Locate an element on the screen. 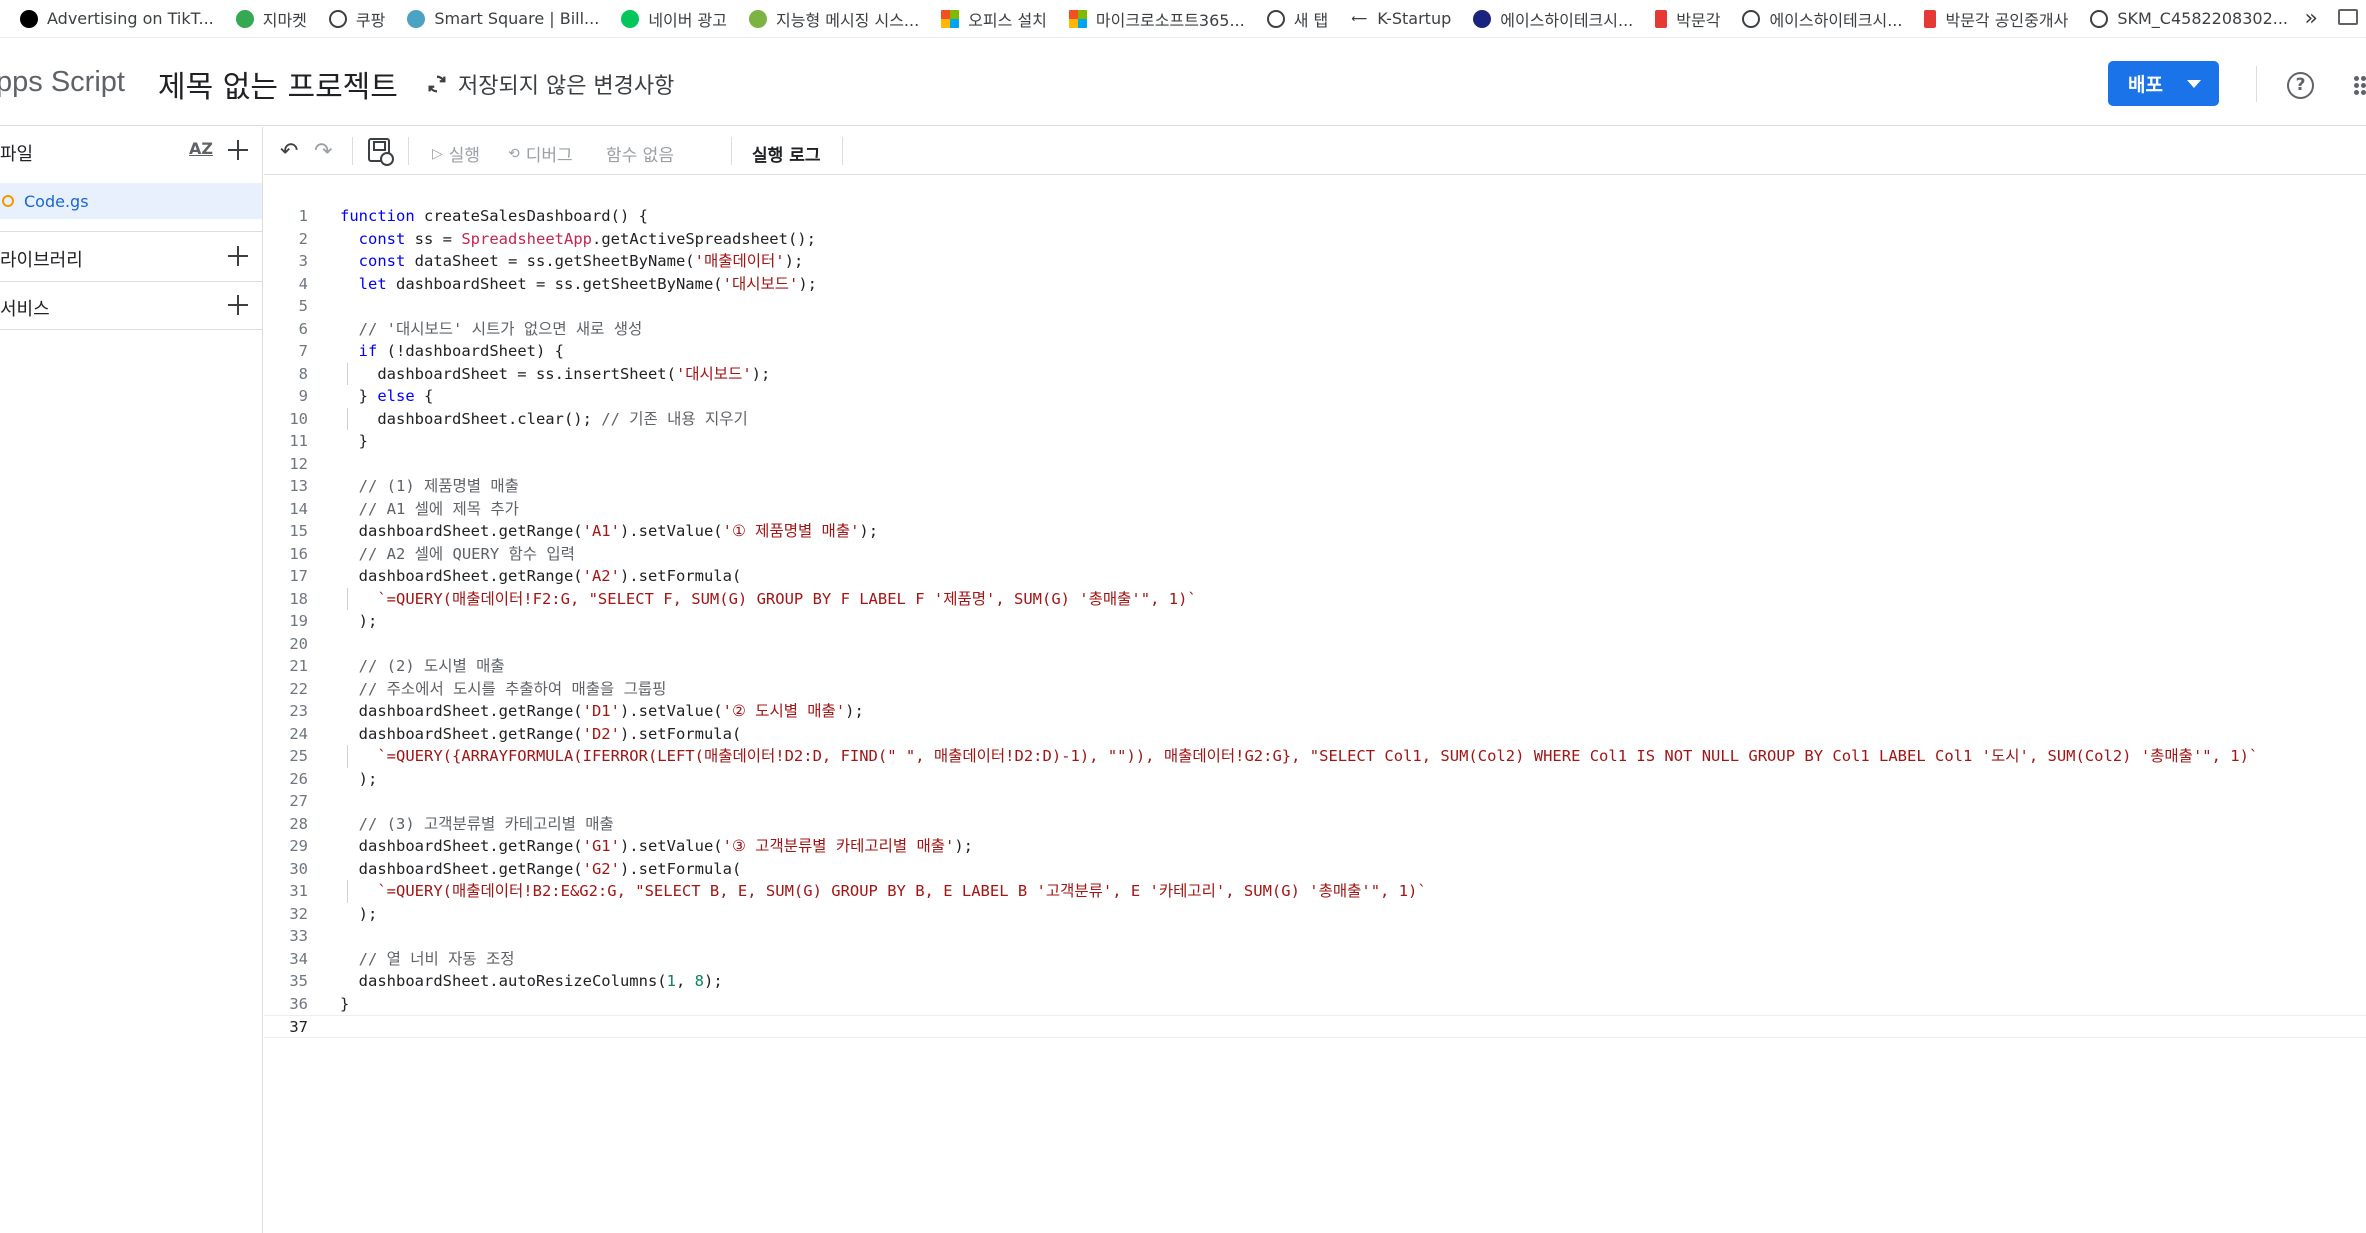 The width and height of the screenshot is (2366, 1233). code-line: 33 is located at coordinates (1315, 936).